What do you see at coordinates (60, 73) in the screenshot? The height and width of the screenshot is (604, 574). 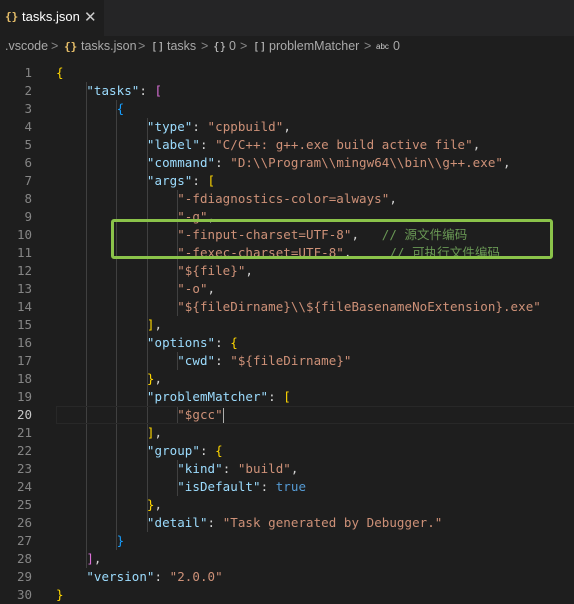 I see `code-text: {` at bounding box center [60, 73].